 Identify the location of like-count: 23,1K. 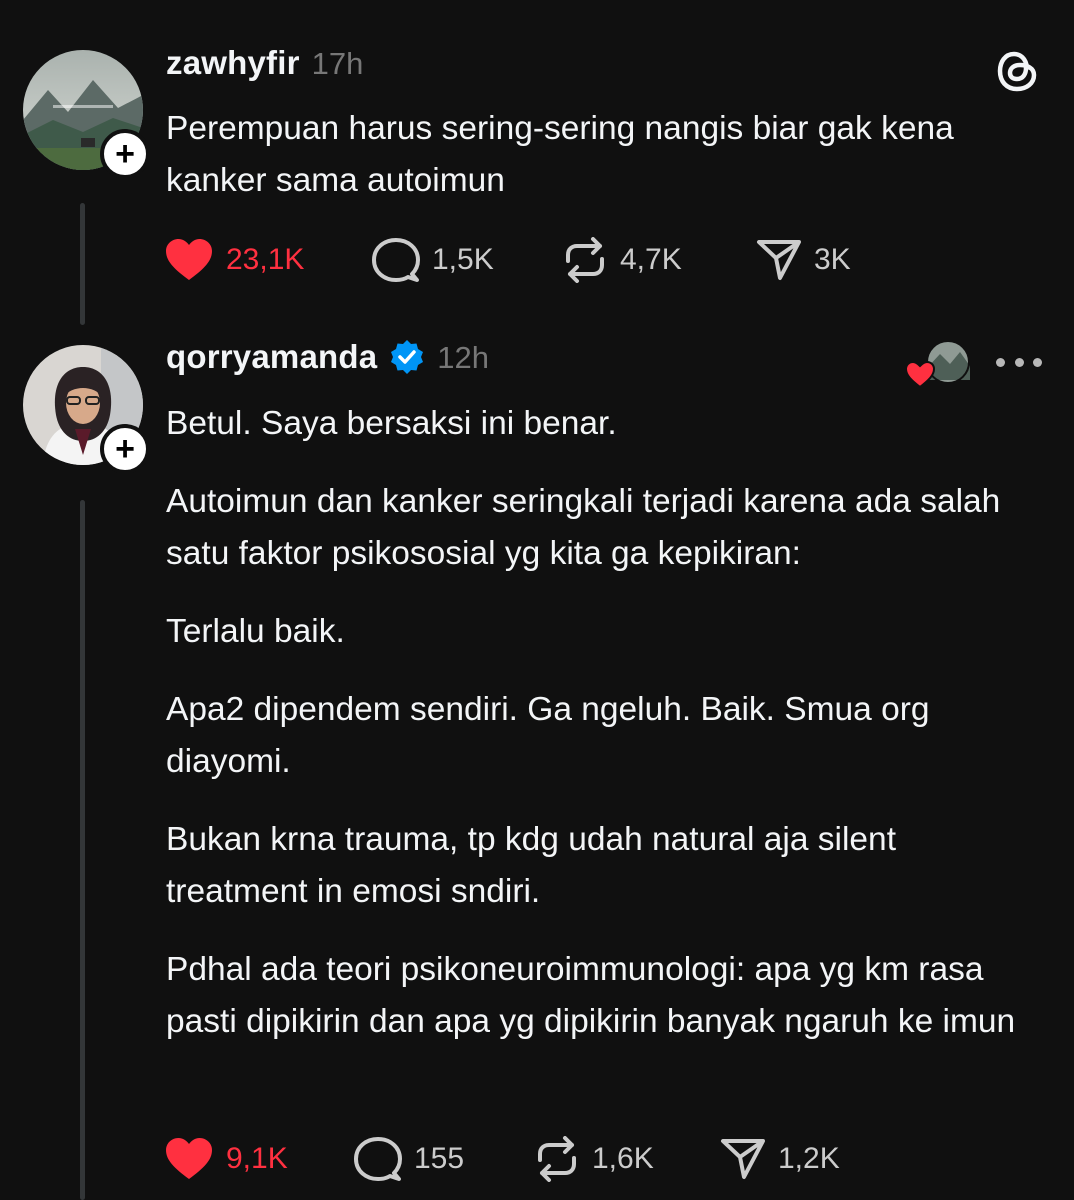
(265, 259).